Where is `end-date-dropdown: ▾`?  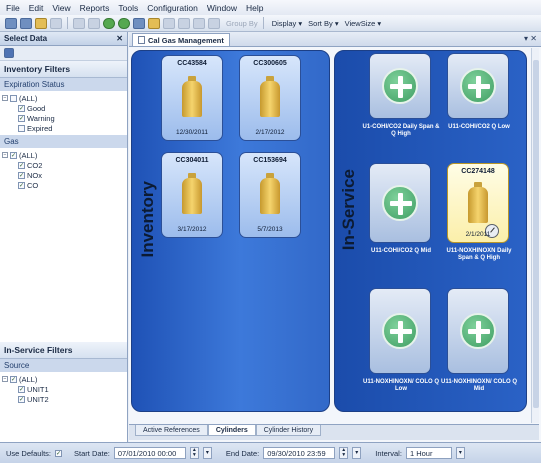 end-date-dropdown: ▾ is located at coordinates (357, 453).